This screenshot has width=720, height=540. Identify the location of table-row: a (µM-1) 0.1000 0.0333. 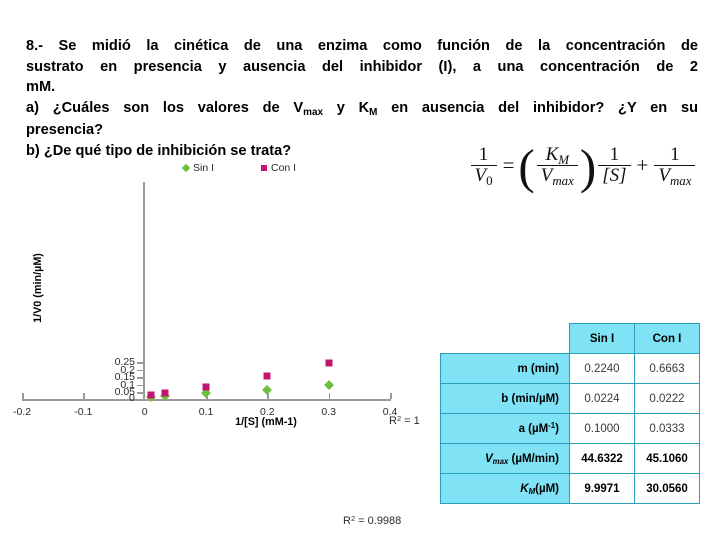
(570, 428).